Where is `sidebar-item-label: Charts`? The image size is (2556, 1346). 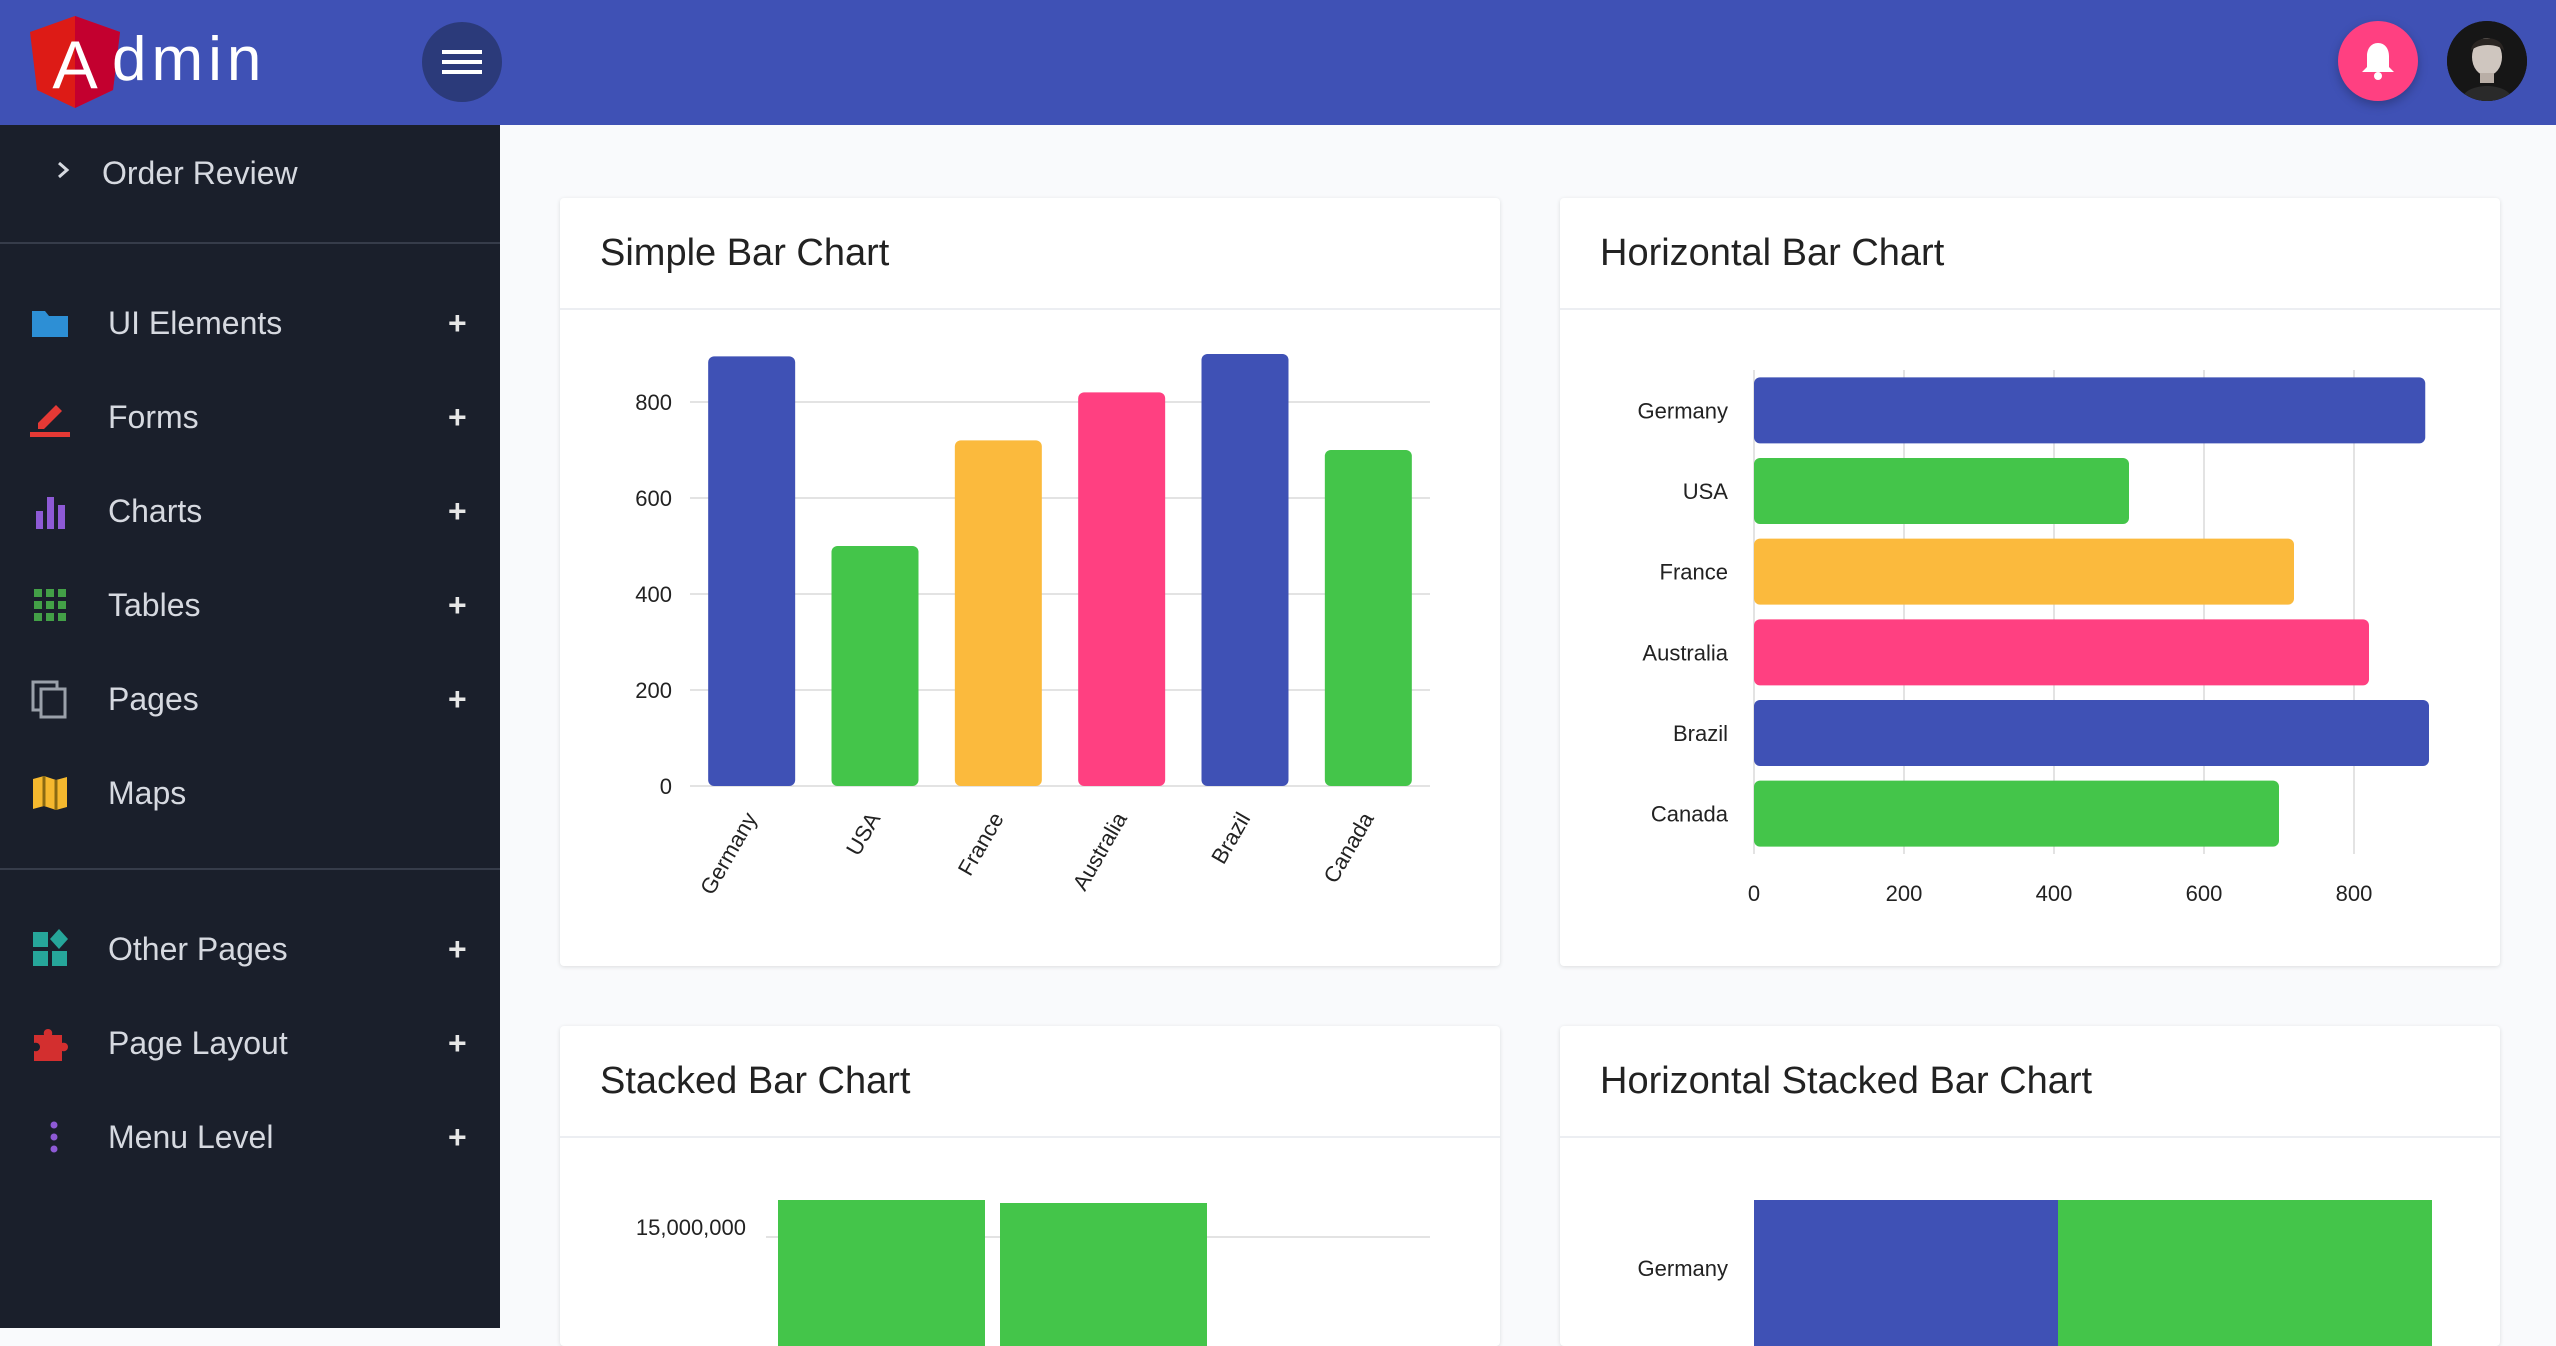
sidebar-item-label: Charts is located at coordinates (155, 511).